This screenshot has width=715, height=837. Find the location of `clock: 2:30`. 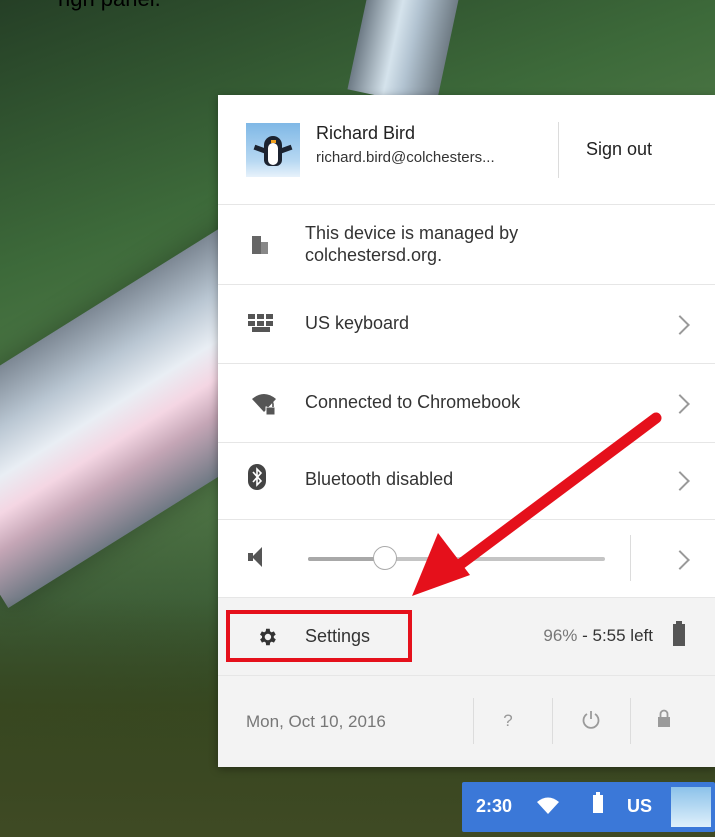

clock: 2:30 is located at coordinates (494, 806).